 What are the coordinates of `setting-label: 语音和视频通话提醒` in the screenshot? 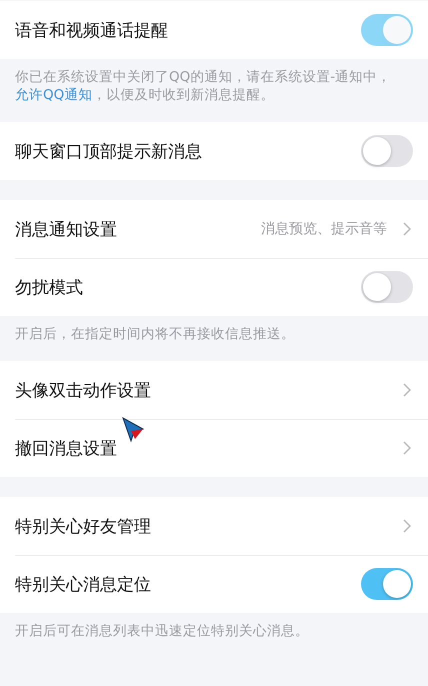 It's located at (92, 31).